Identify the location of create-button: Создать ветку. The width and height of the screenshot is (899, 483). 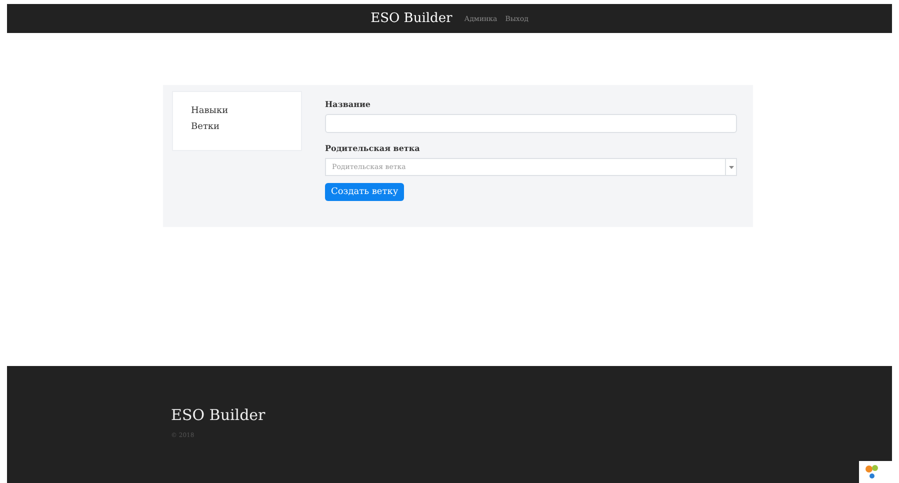
(364, 192).